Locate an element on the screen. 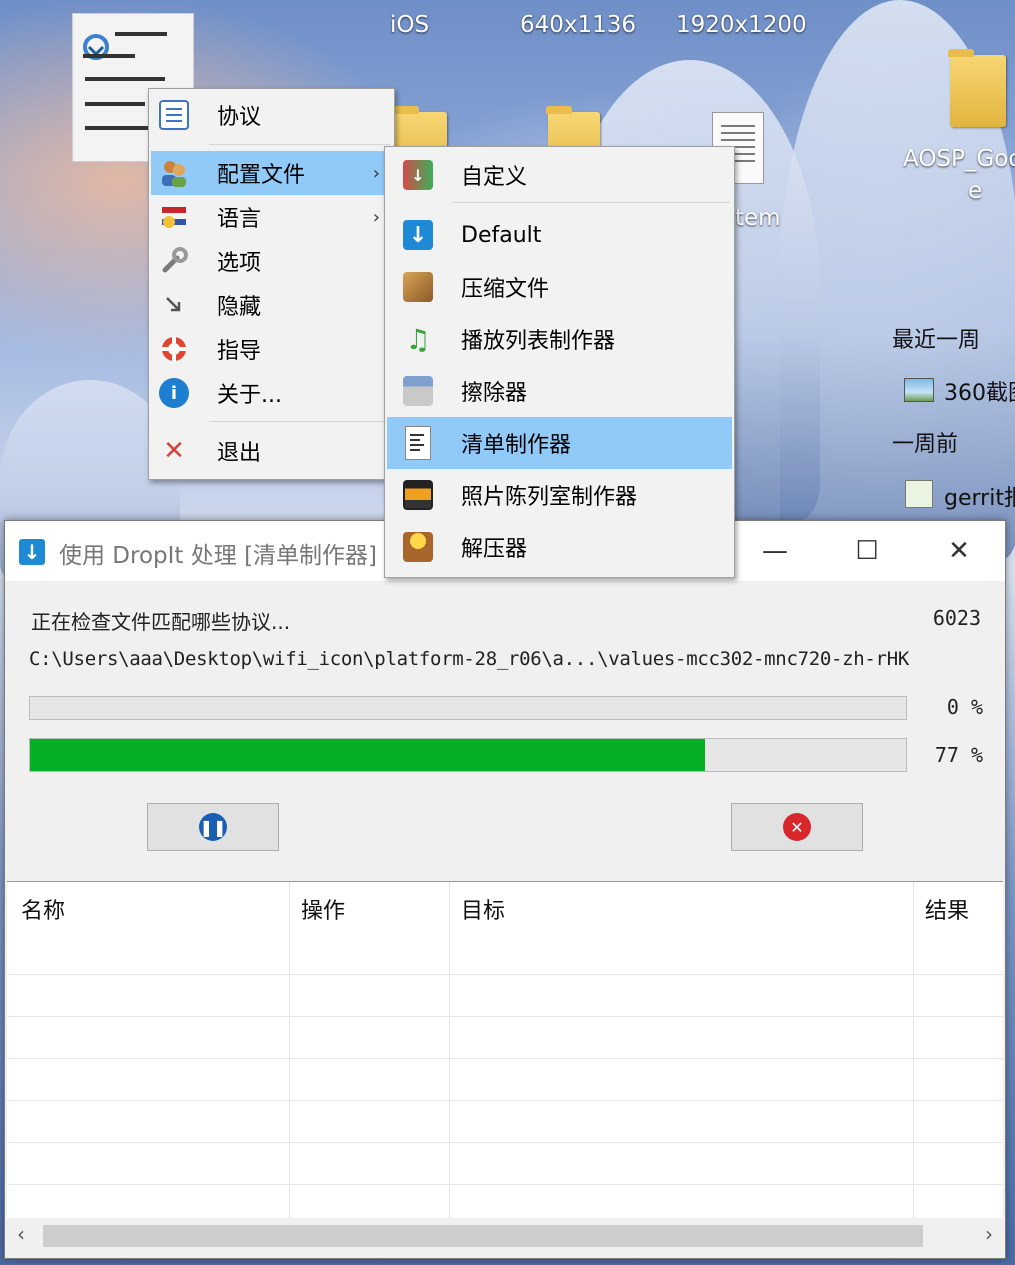 The width and height of the screenshot is (1015, 1265). submenu-item-default: ↓ Default is located at coordinates (559, 235).